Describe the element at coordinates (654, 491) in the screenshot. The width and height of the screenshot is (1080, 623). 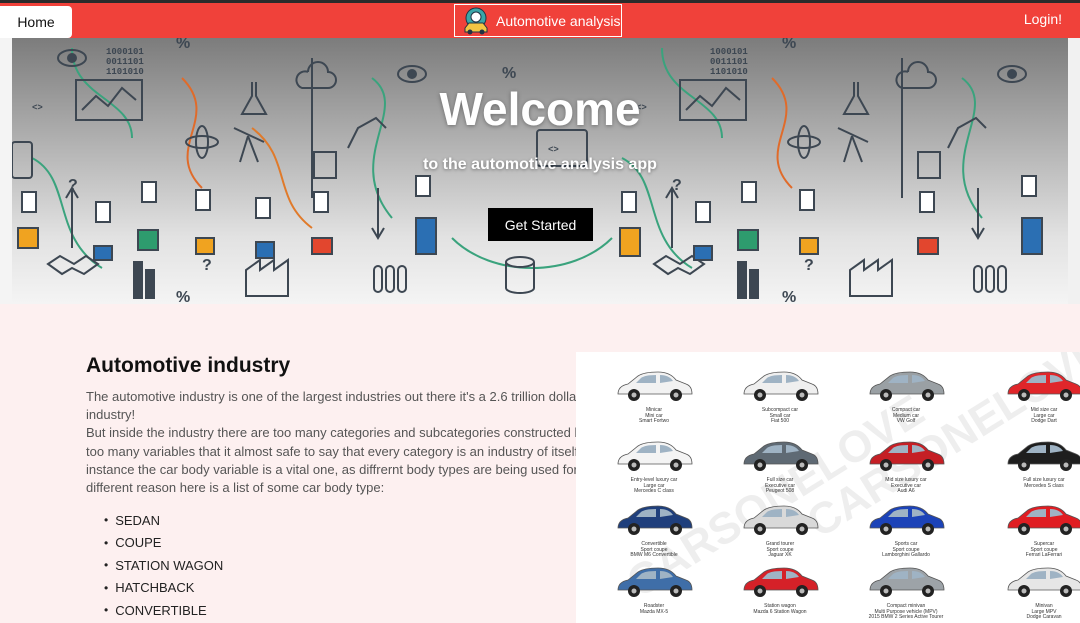
I see `car-caption-line: Mercedes C class` at that location.